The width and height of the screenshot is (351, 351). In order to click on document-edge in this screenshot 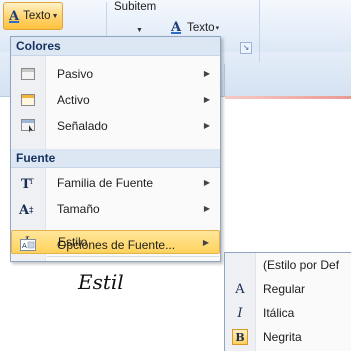, I will do `click(224, 80)`.